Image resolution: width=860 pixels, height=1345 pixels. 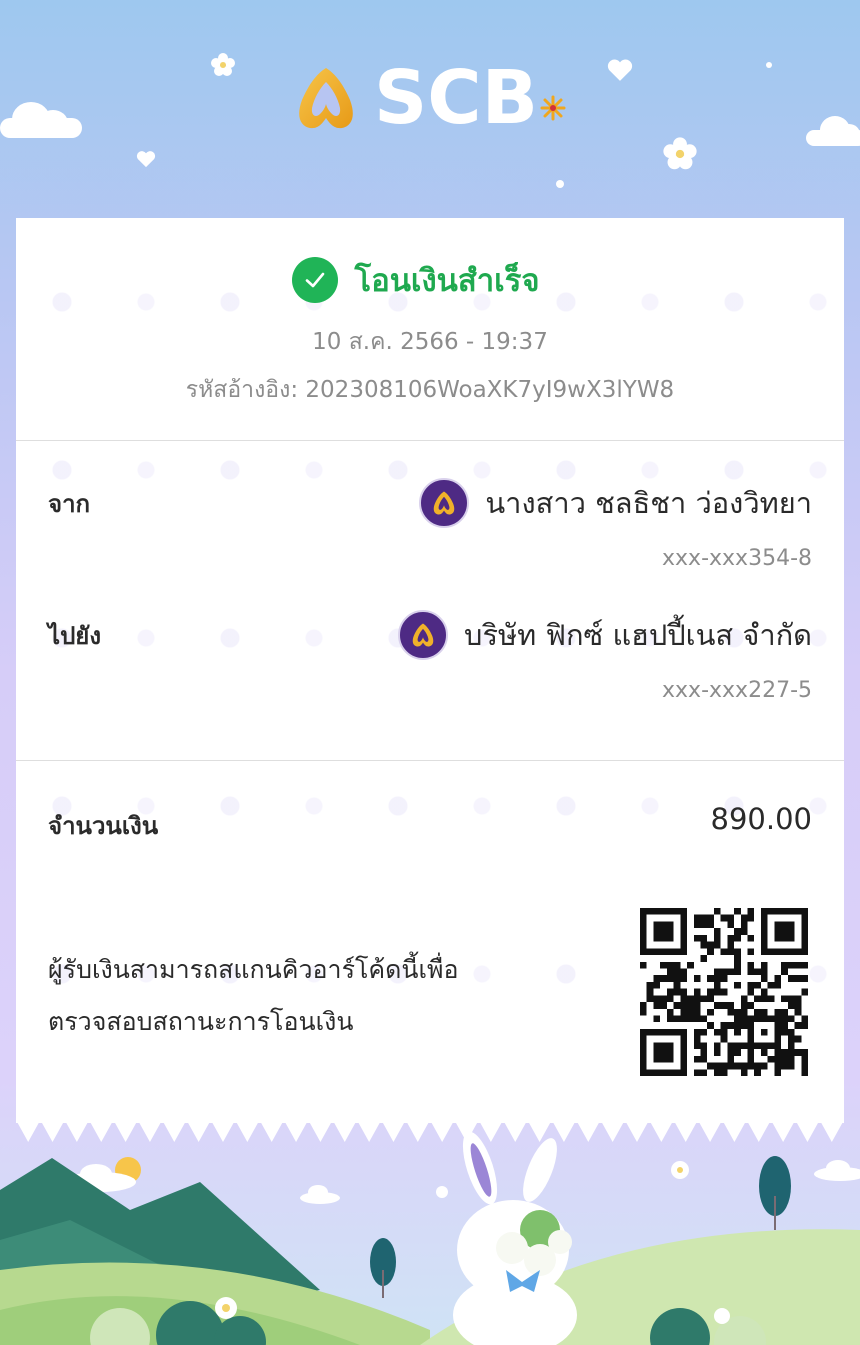 I want to click on scb-logo: SCB, so click(x=429, y=98).